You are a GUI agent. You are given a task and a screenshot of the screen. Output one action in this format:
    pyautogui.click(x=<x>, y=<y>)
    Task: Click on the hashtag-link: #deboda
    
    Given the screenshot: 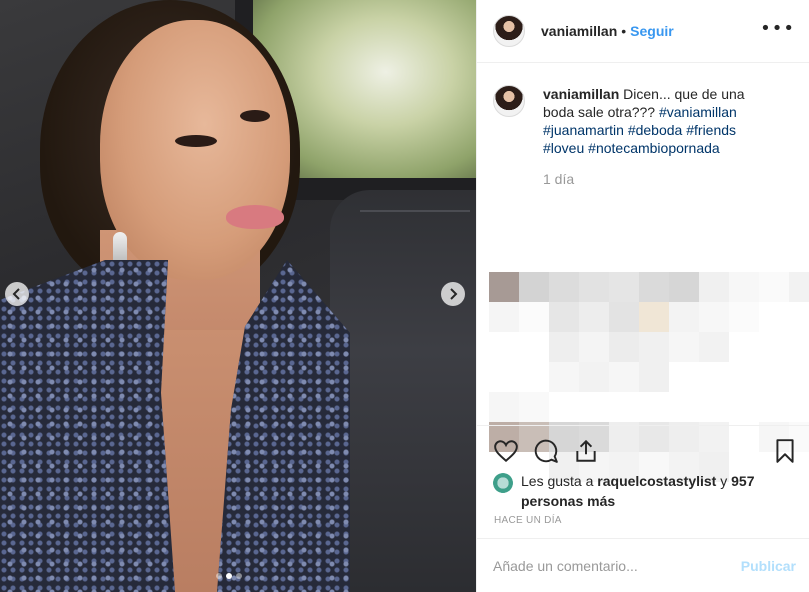 What is the action you would take?
    pyautogui.click(x=655, y=130)
    